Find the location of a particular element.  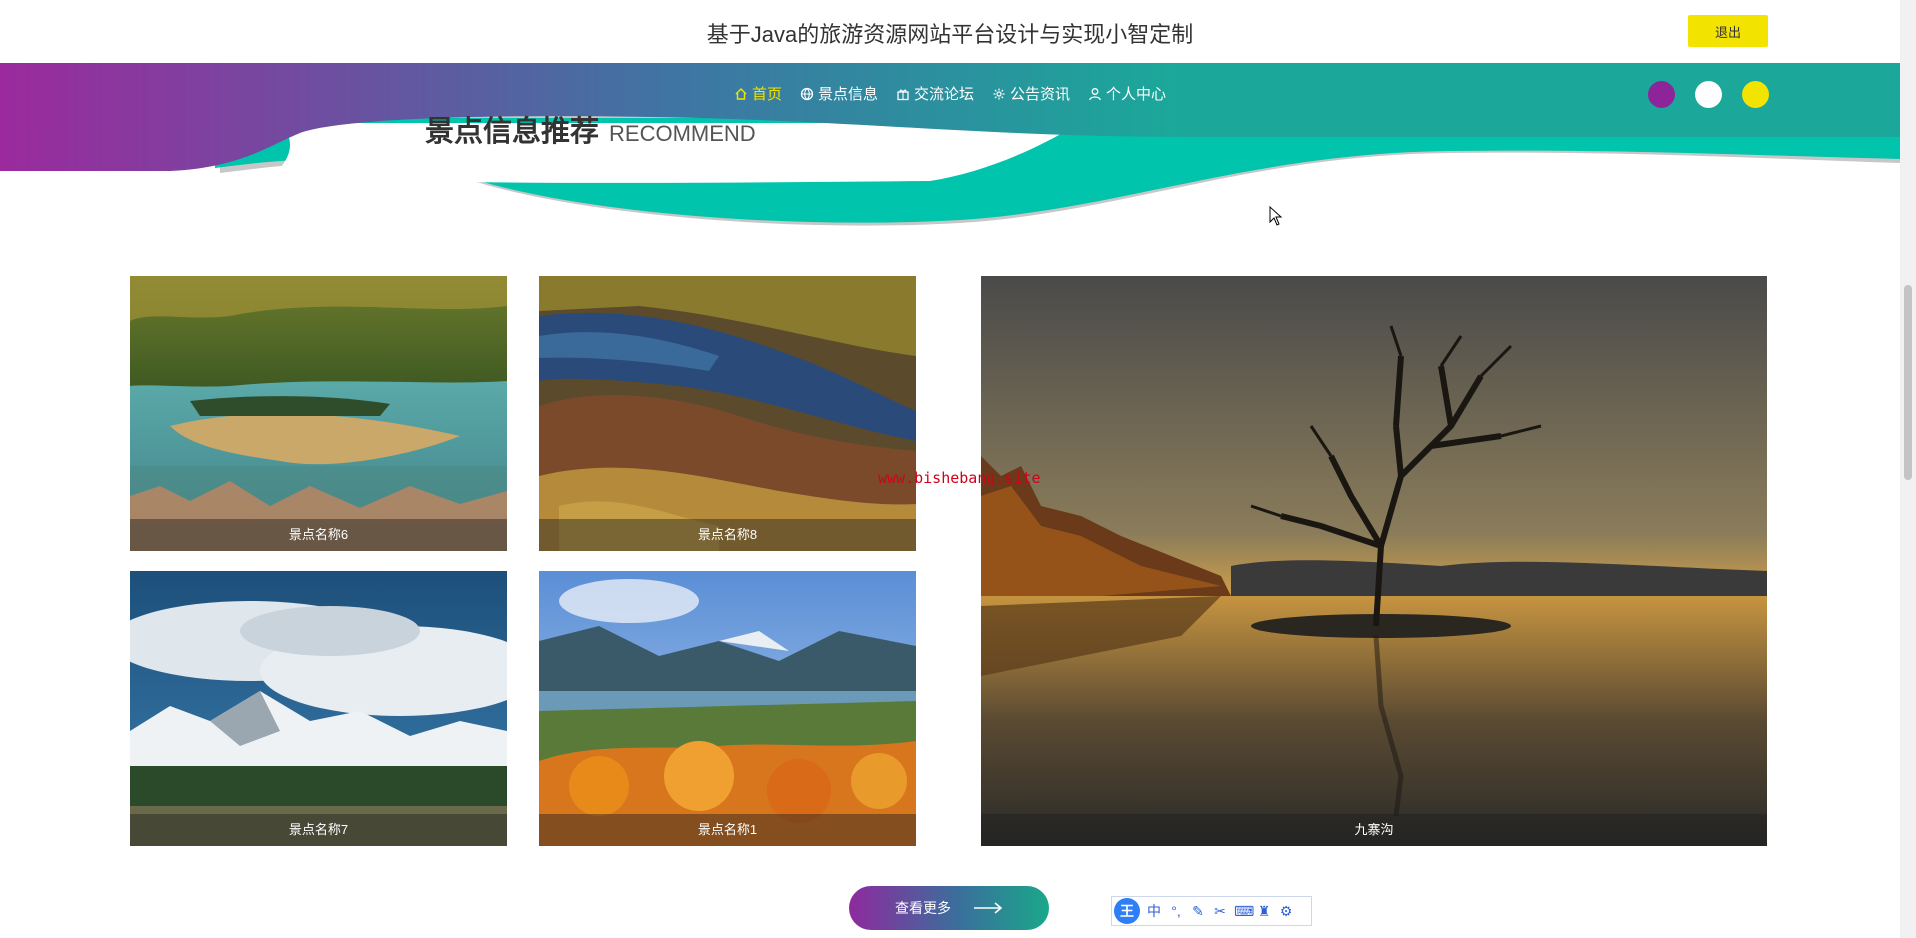

user-icon is located at coordinates (1095, 93).